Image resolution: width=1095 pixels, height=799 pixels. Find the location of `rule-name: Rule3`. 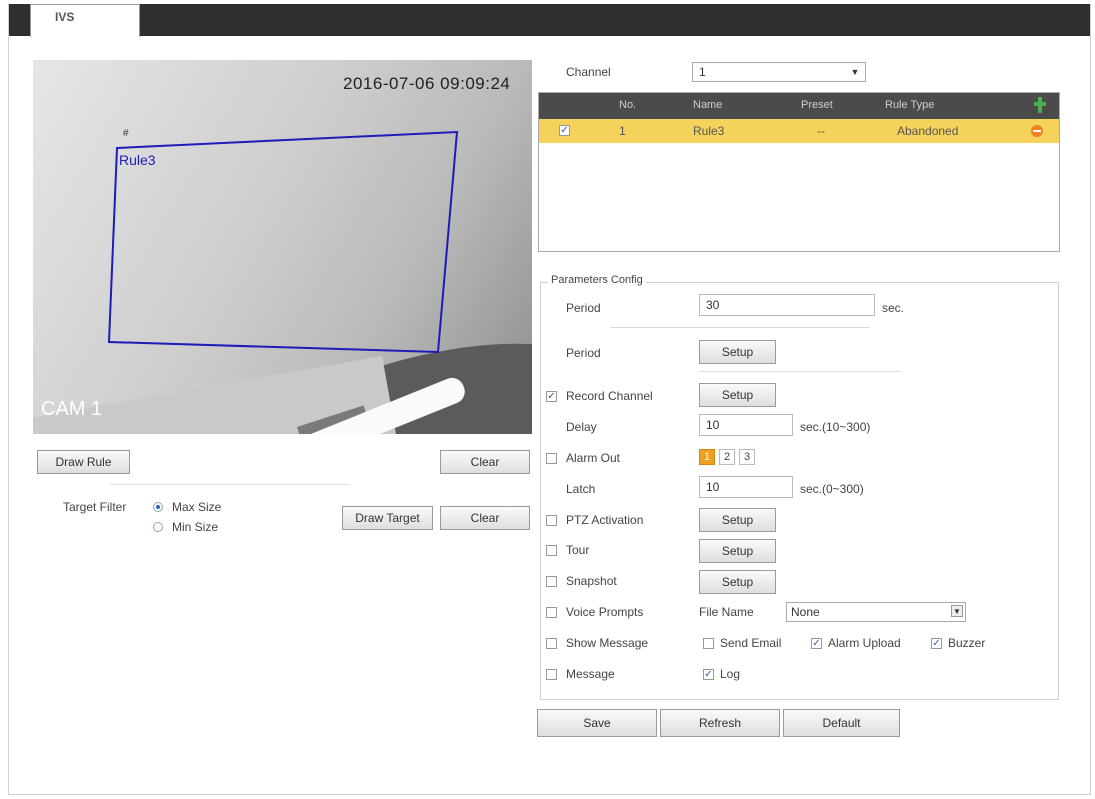

rule-name: Rule3 is located at coordinates (709, 131).